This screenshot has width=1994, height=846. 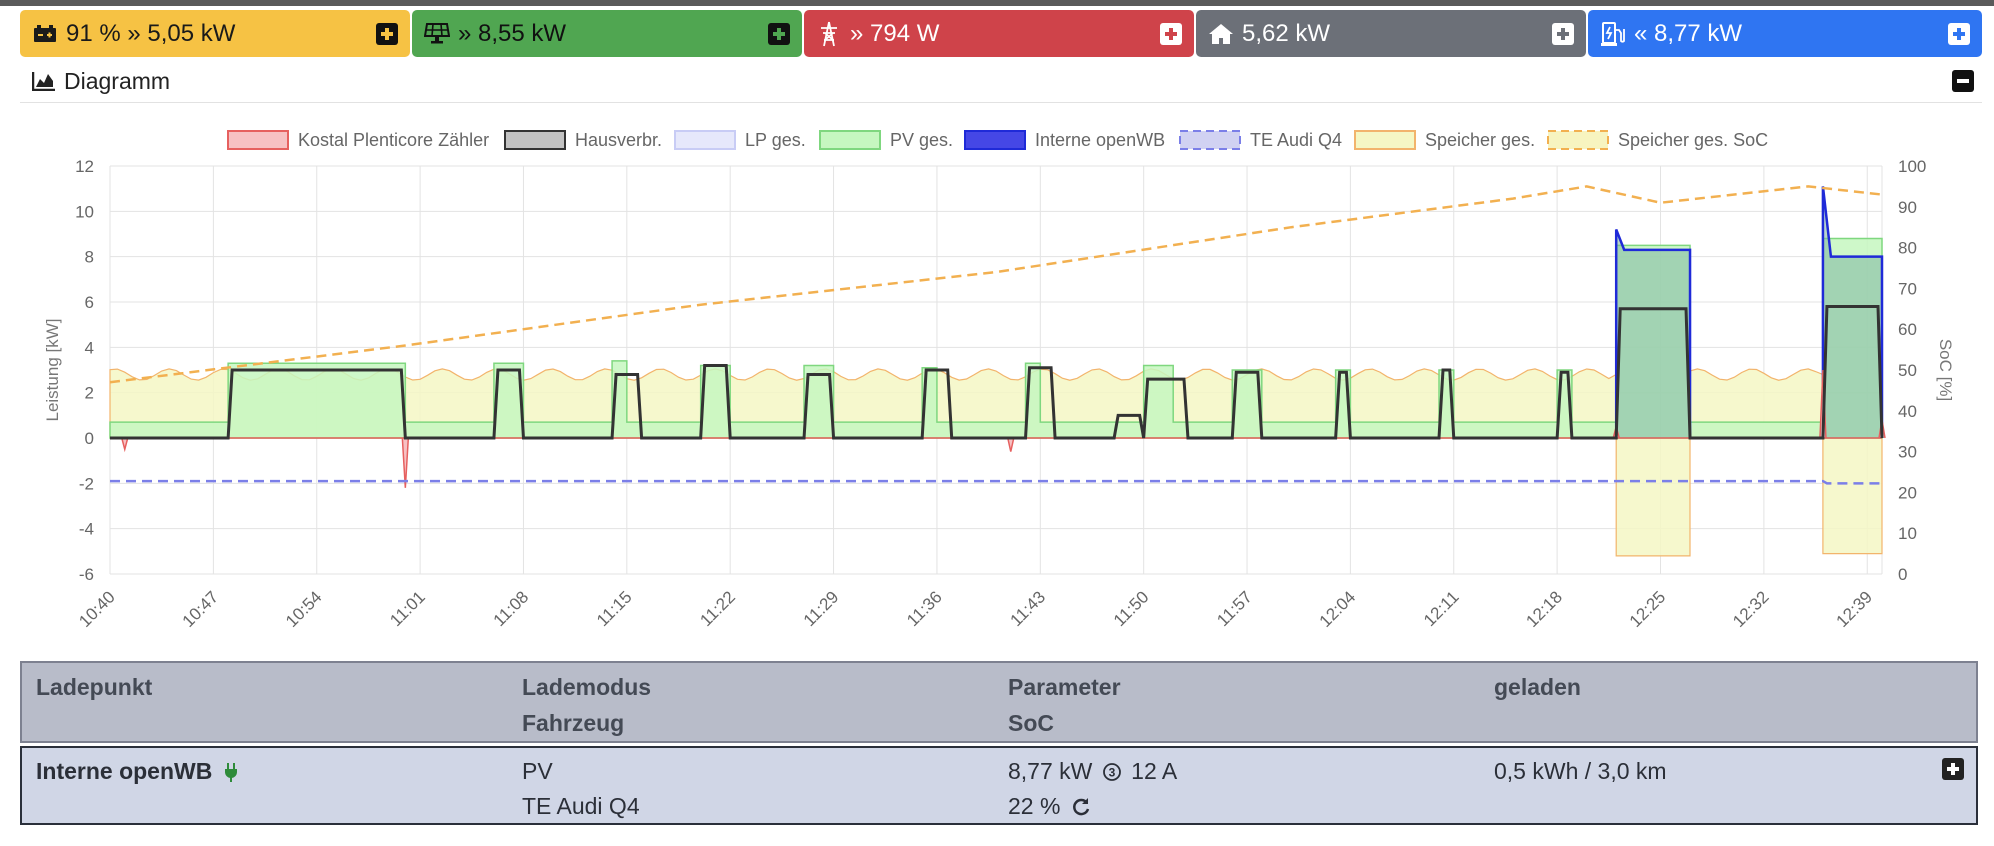 What do you see at coordinates (117, 80) in the screenshot?
I see `diagram-title: Diagramm` at bounding box center [117, 80].